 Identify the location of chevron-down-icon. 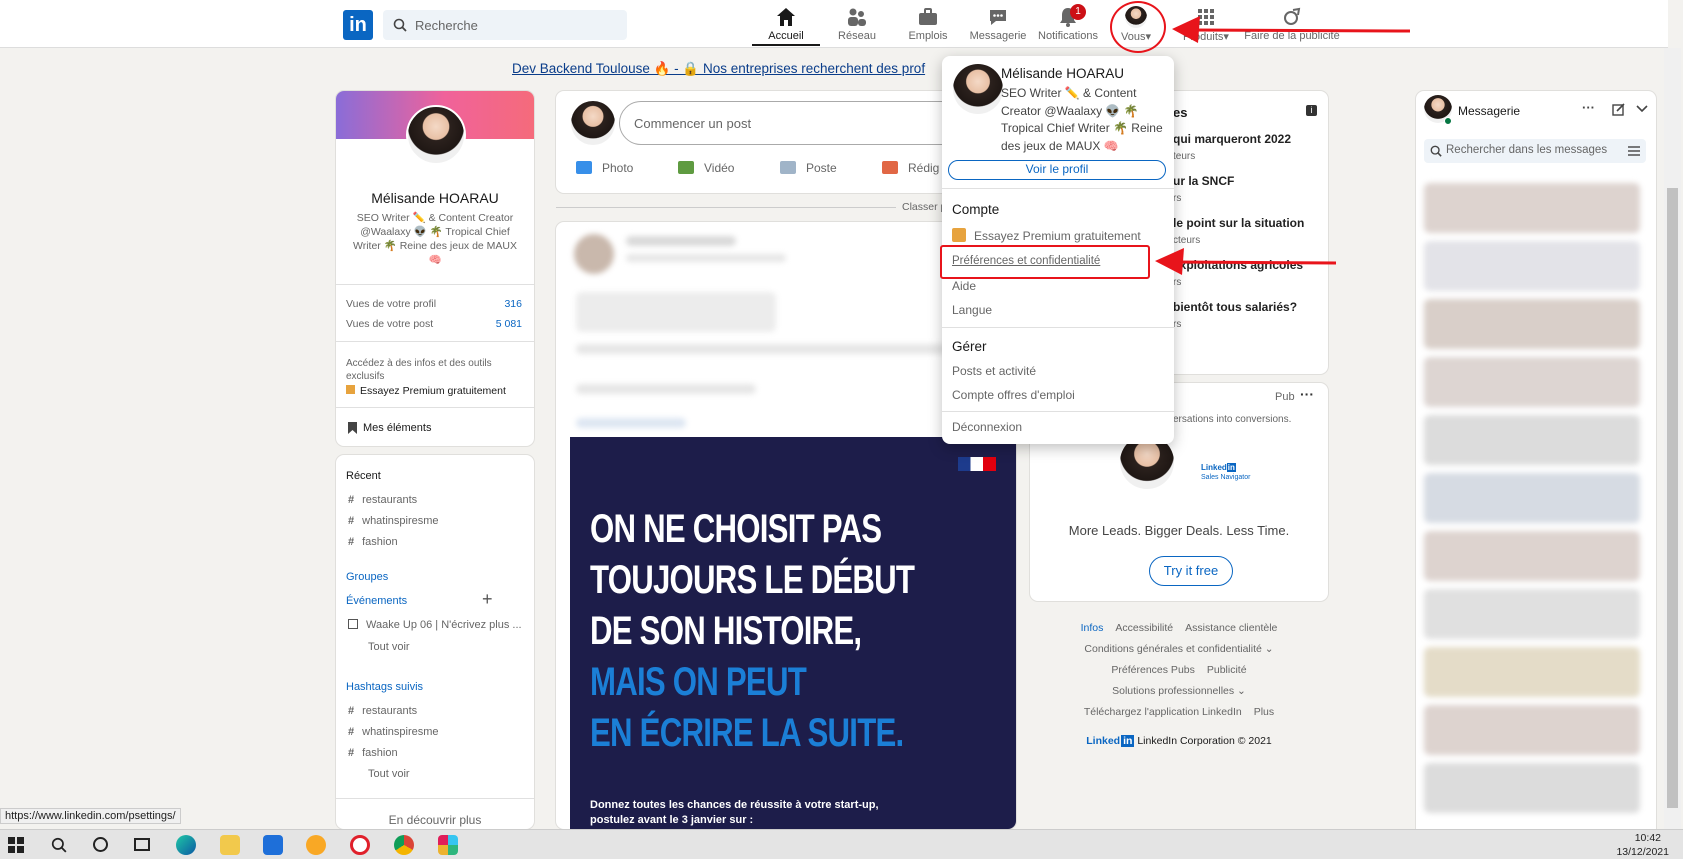
(1642, 109).